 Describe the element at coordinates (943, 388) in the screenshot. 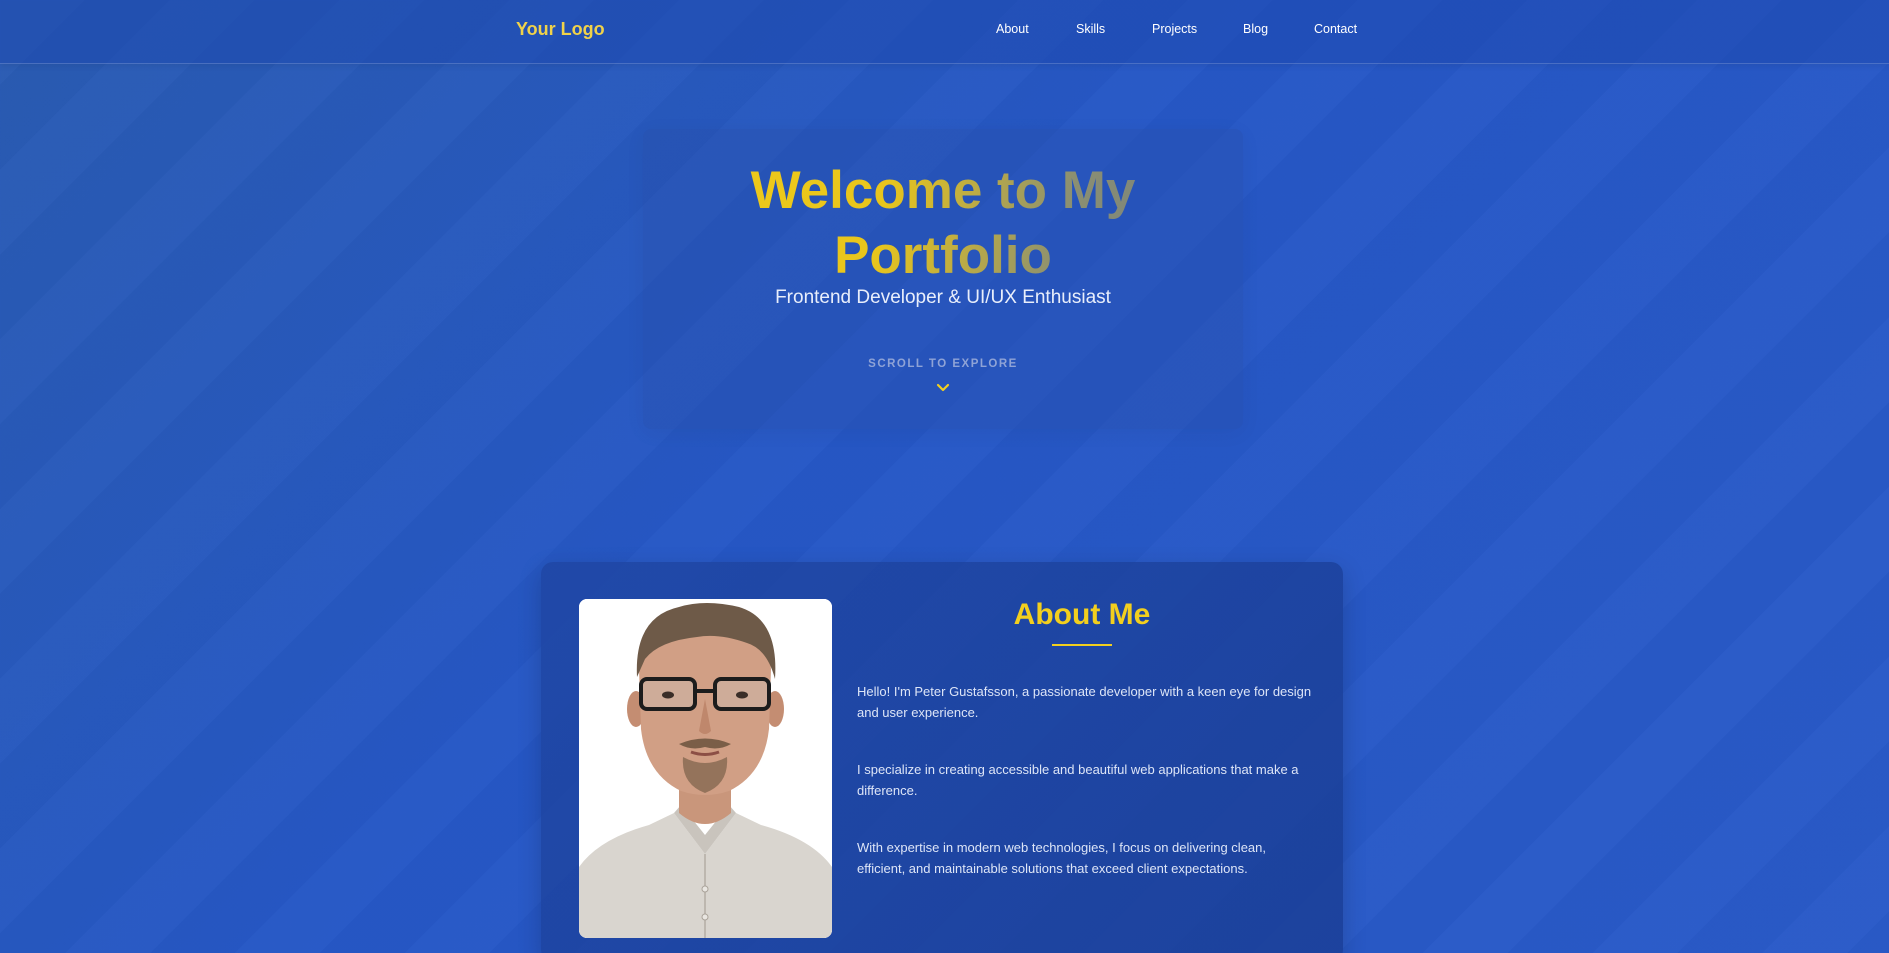

I see `chevron-down-icon` at that location.